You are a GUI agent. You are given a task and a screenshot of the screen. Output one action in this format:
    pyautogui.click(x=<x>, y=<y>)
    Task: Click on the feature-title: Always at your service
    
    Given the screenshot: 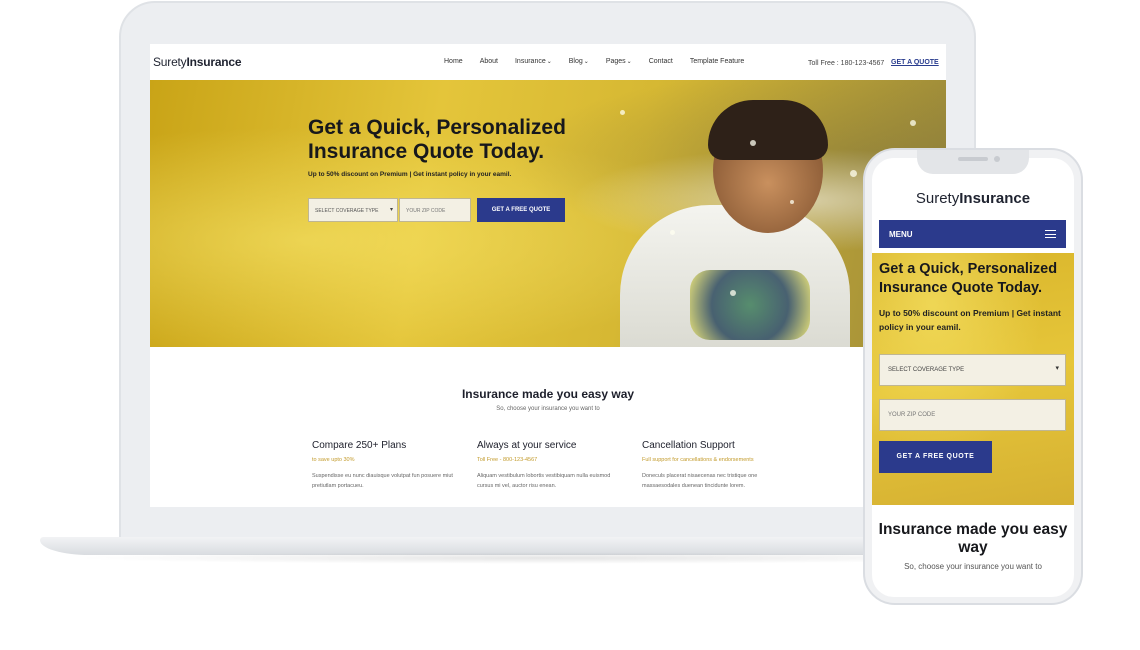 What is the action you would take?
    pyautogui.click(x=527, y=445)
    